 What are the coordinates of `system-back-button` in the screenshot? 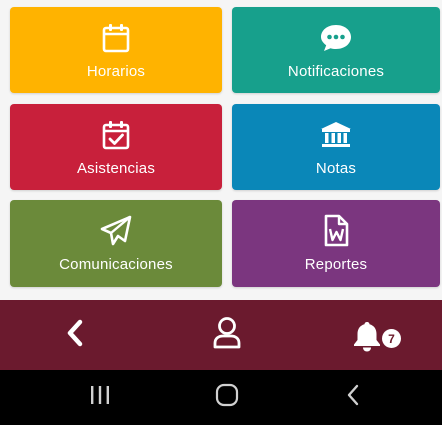 It's located at (353, 397).